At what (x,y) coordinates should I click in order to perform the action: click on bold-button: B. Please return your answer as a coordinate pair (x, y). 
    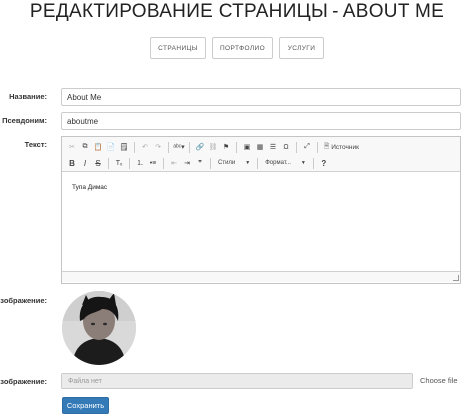
    Looking at the image, I should click on (72, 163).